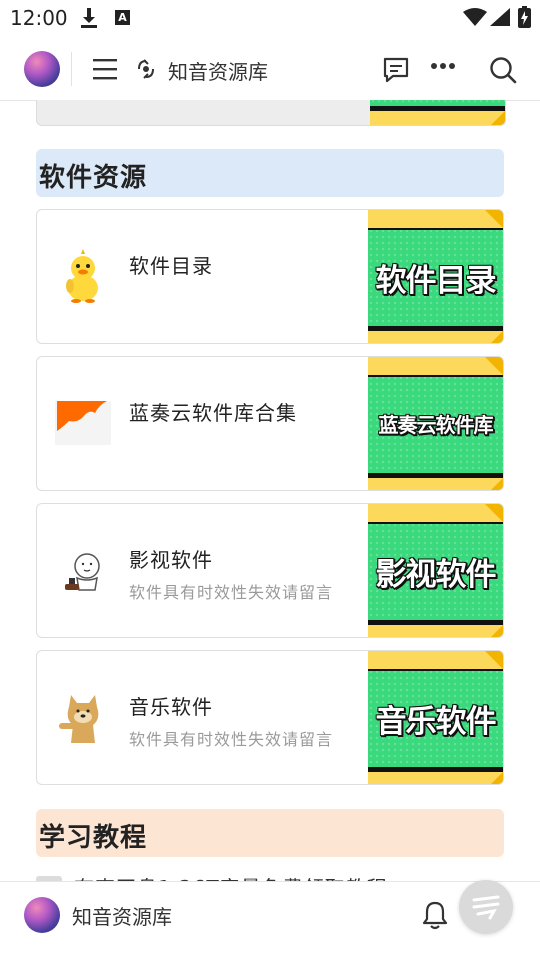  What do you see at coordinates (524, 17) in the screenshot?
I see `battery-icon` at bounding box center [524, 17].